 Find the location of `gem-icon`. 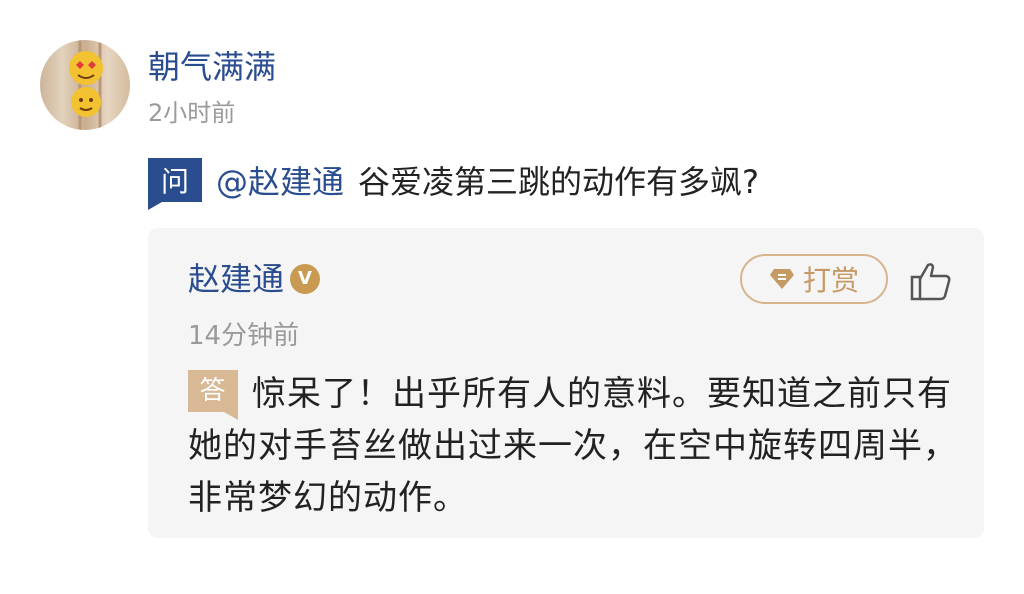

gem-icon is located at coordinates (782, 279).